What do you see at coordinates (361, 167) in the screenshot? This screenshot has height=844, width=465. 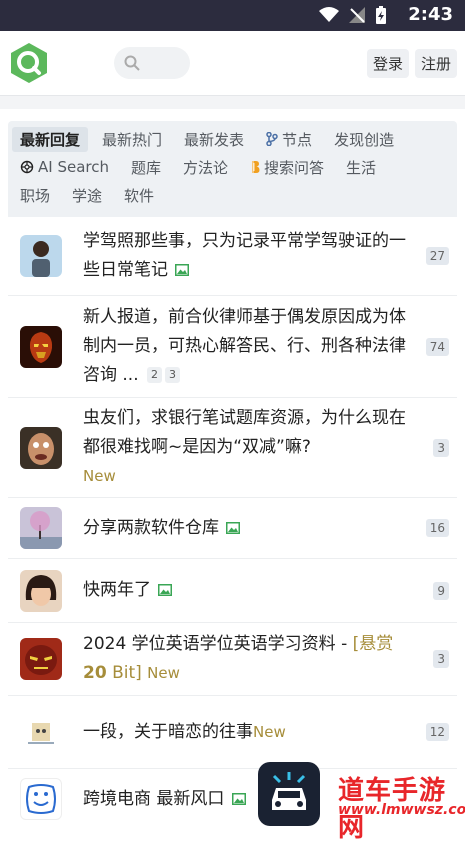 I see `tab-life: 生活` at bounding box center [361, 167].